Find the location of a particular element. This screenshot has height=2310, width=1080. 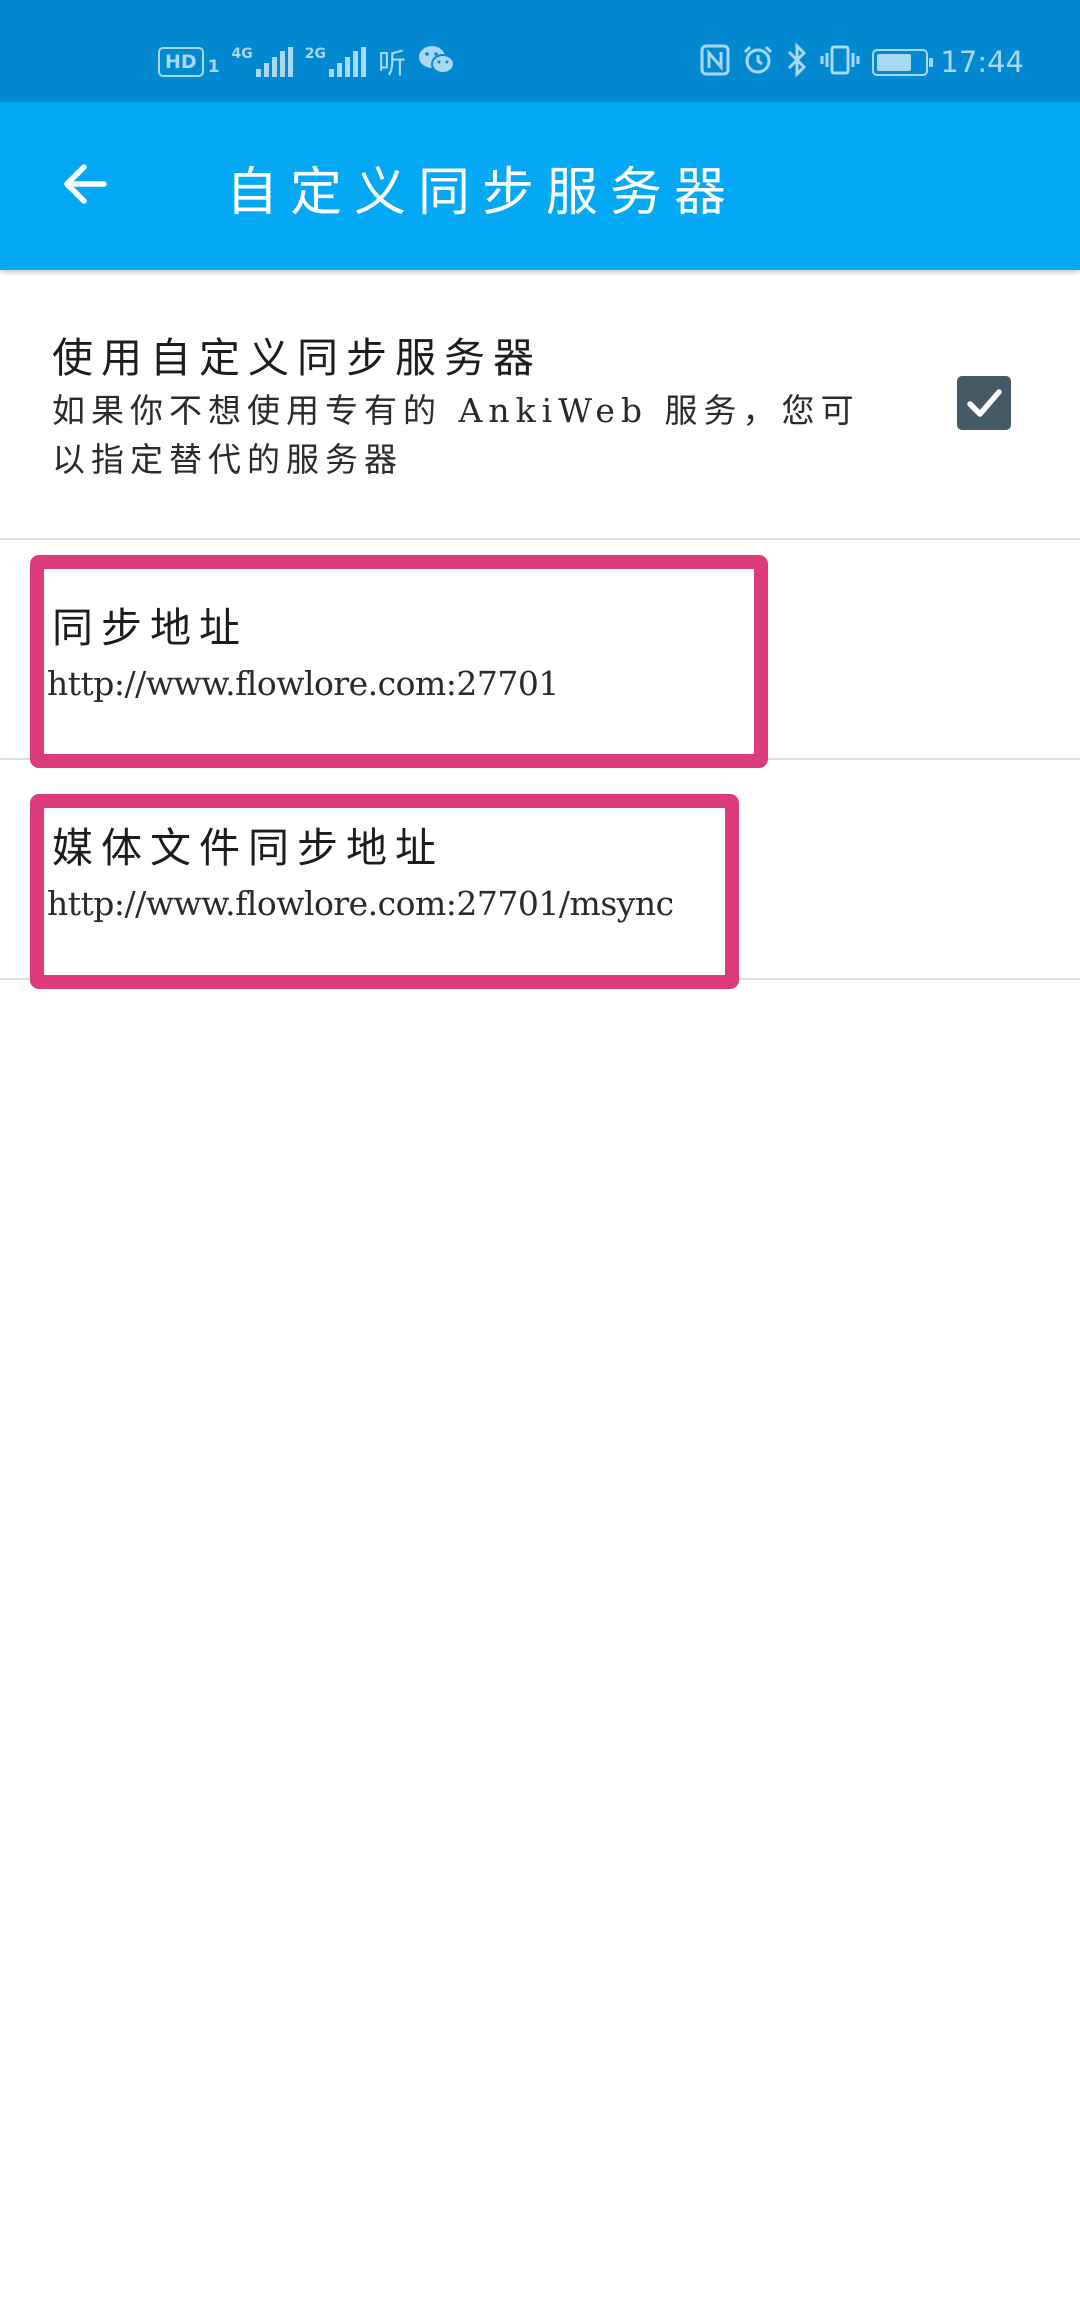

nfc-icon is located at coordinates (715, 62).